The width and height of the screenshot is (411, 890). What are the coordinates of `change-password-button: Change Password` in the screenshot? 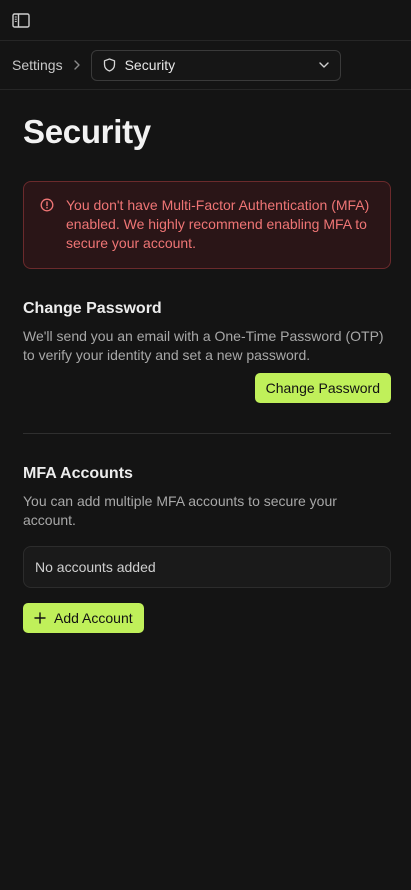 It's located at (322, 388).